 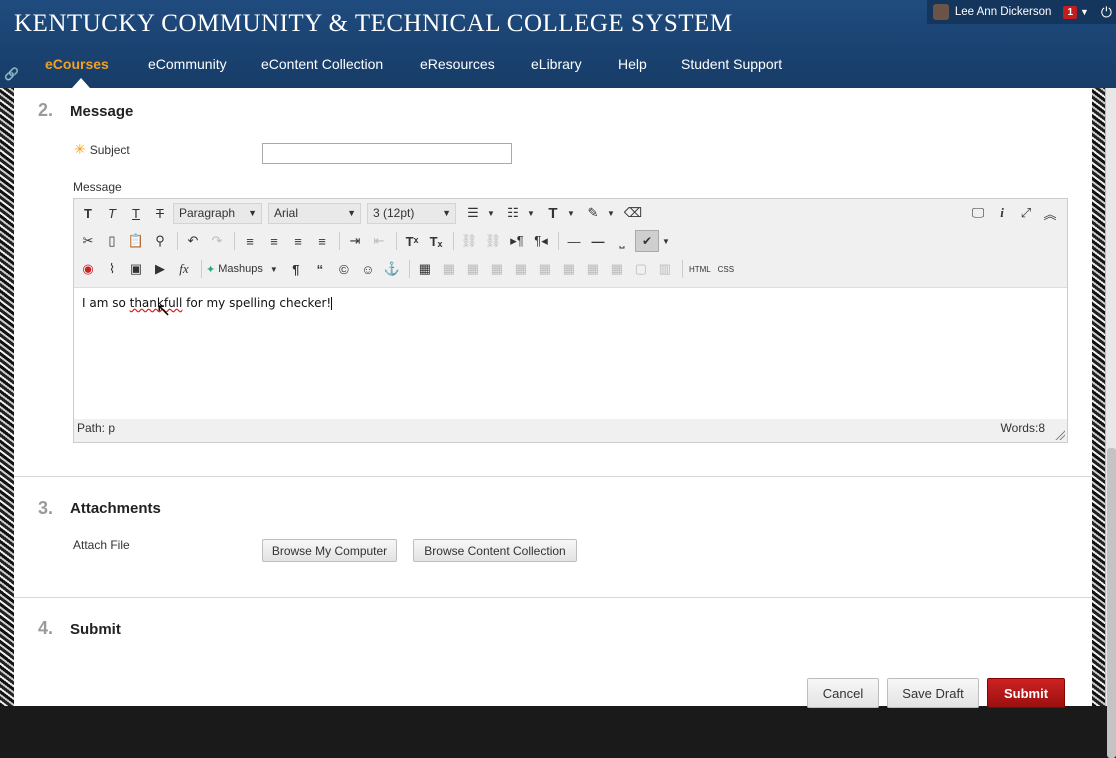 What do you see at coordinates (184, 269) in the screenshot?
I see `math-formula-icon: fx` at bounding box center [184, 269].